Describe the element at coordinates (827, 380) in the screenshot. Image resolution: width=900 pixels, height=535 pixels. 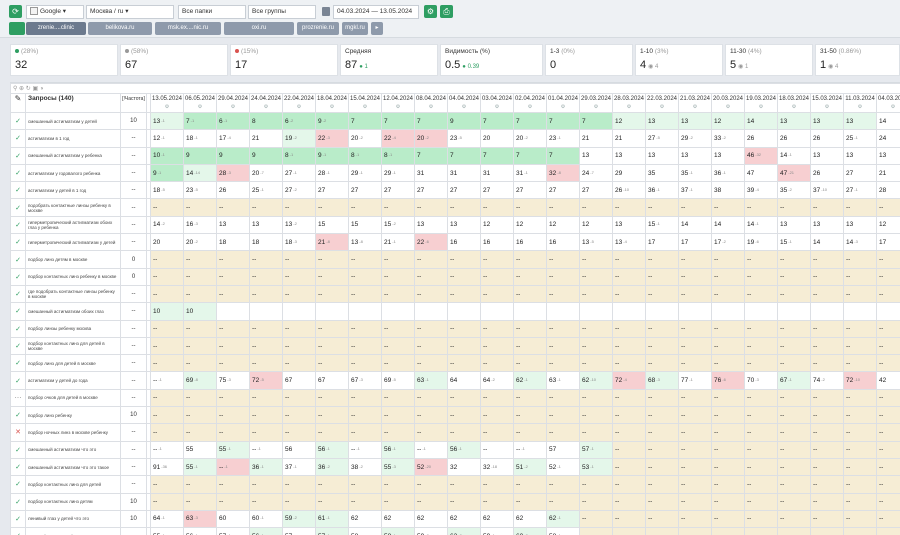
I see `position-cell: 74-2` at that location.